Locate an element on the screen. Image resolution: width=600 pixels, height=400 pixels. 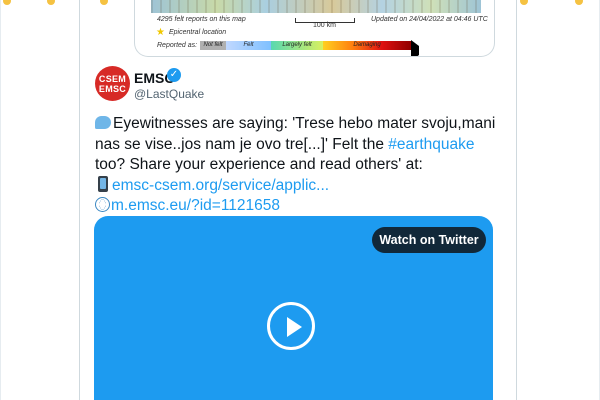
hashtag-link: #earthquake is located at coordinates (431, 144).